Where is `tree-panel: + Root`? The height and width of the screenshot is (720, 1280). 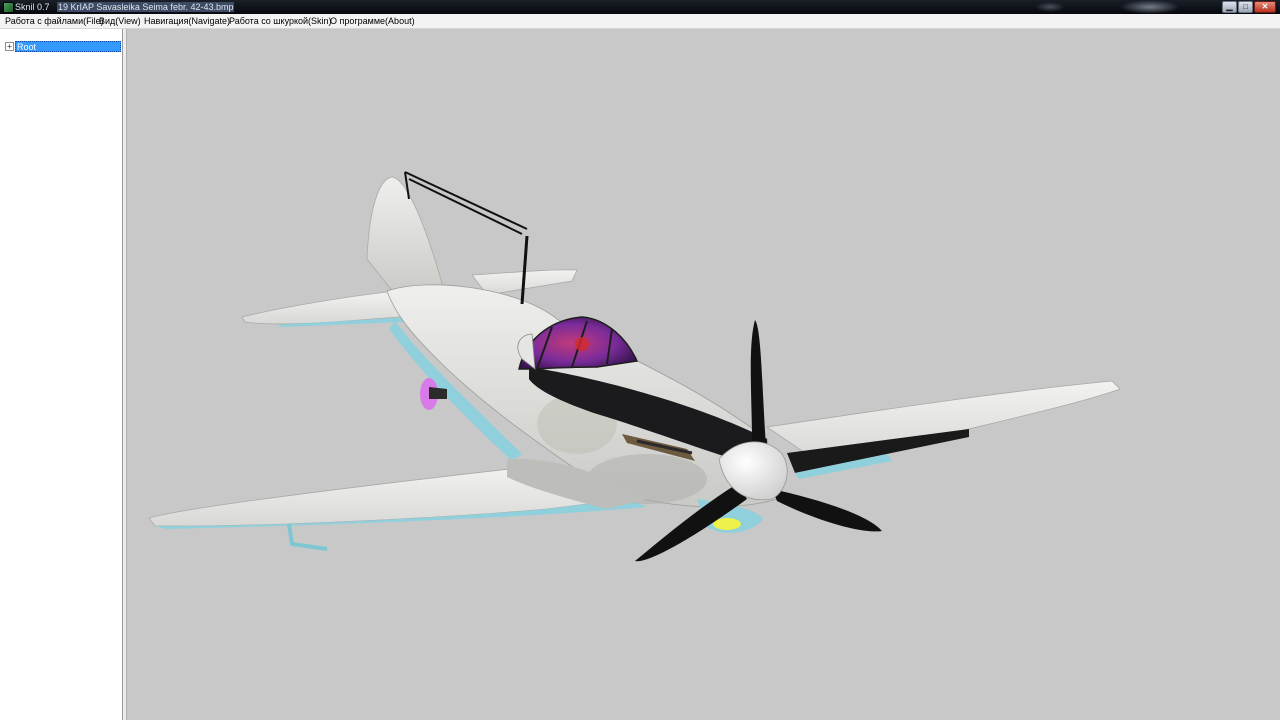
tree-panel: + Root is located at coordinates (61, 374).